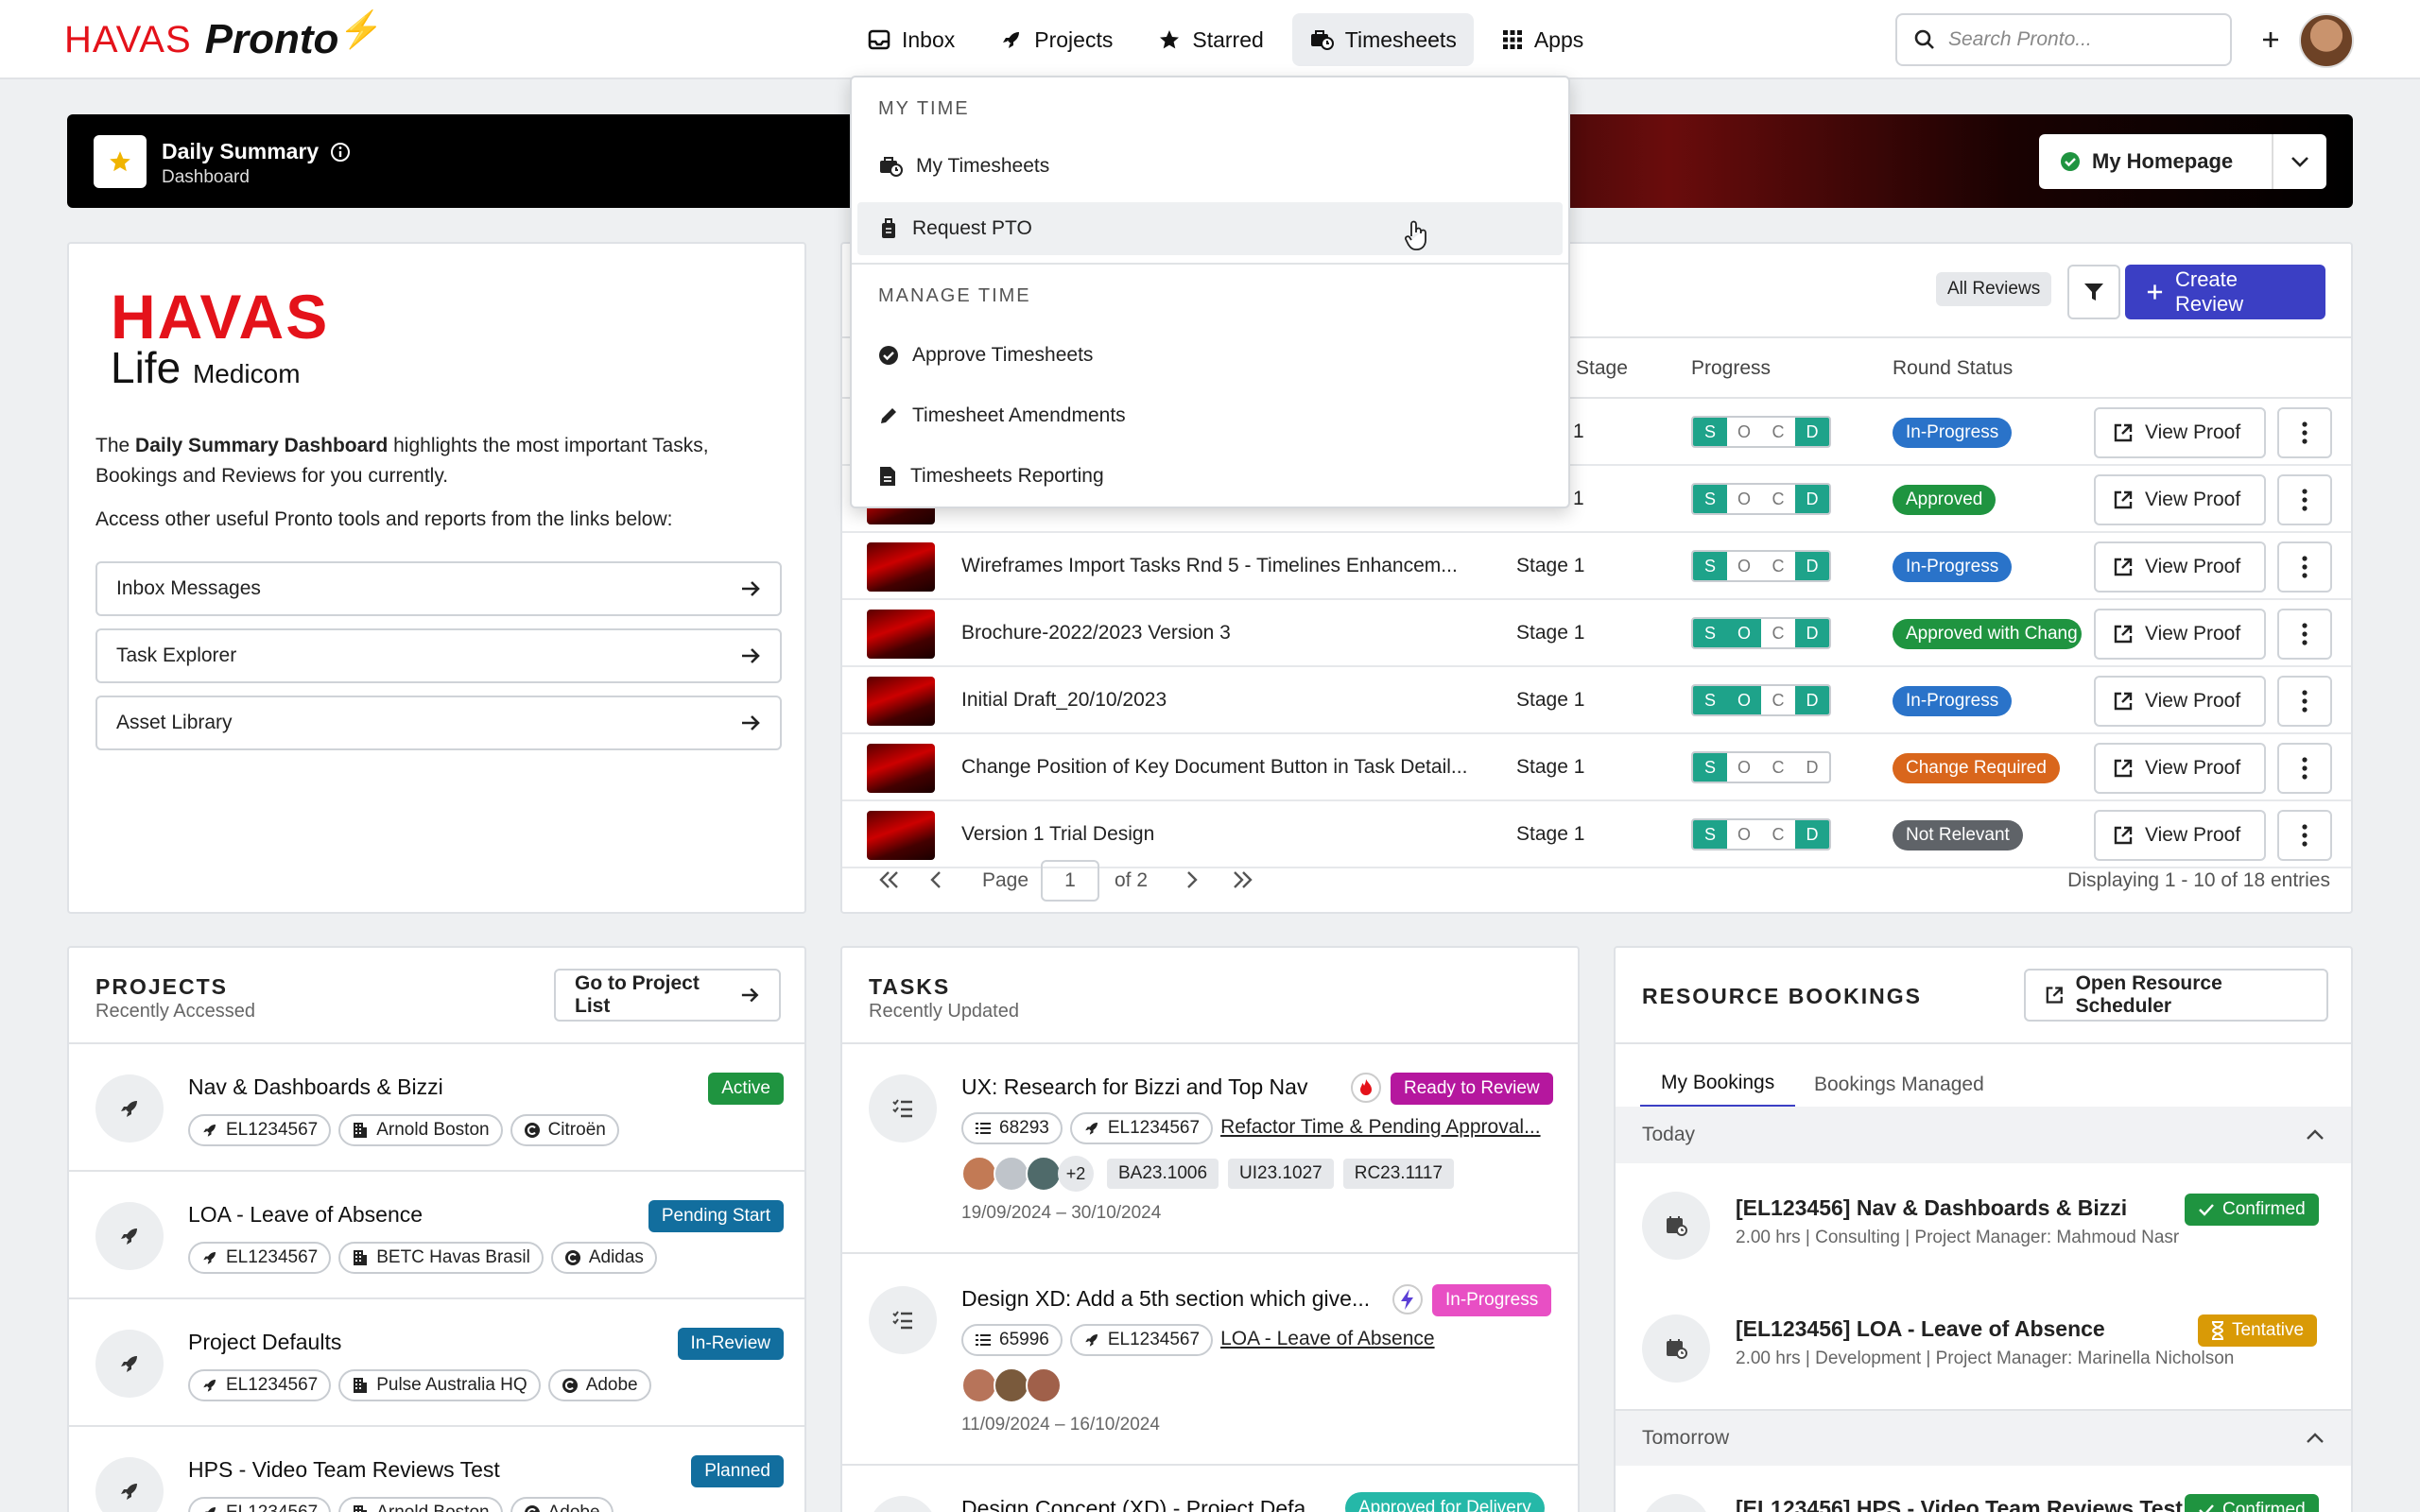  Describe the element at coordinates (2299, 161) in the screenshot. I see `homepage-dropdown-toggle` at that location.